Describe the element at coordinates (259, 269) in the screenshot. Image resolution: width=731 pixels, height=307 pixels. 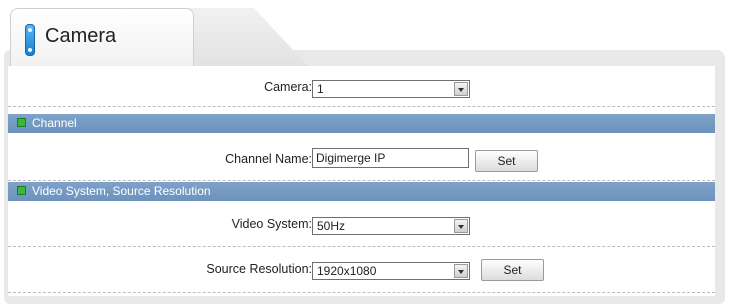
I see `source-resolution-label: Source Resolution:` at that location.